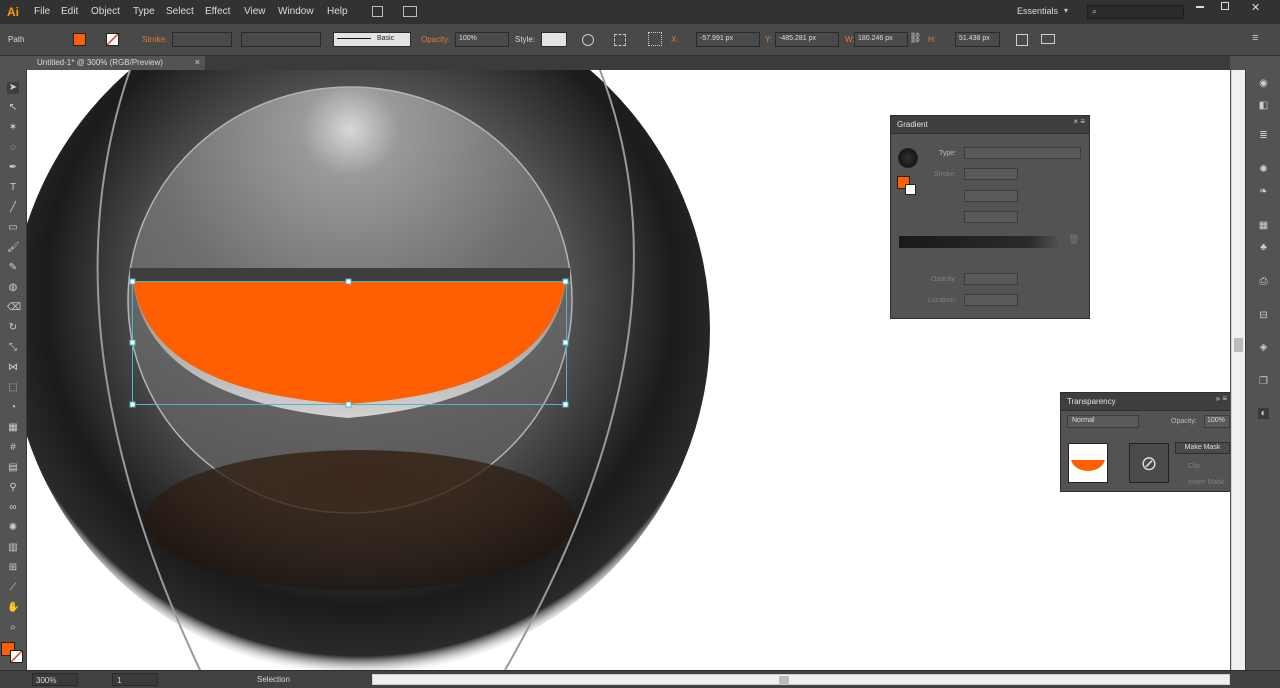  Describe the element at coordinates (1200, 7) in the screenshot. I see `minimize-icon` at that location.